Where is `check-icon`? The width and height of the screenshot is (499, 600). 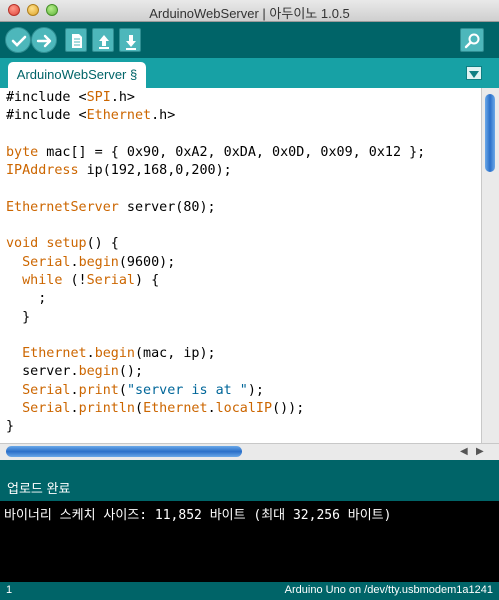
check-icon is located at coordinates (19, 41).